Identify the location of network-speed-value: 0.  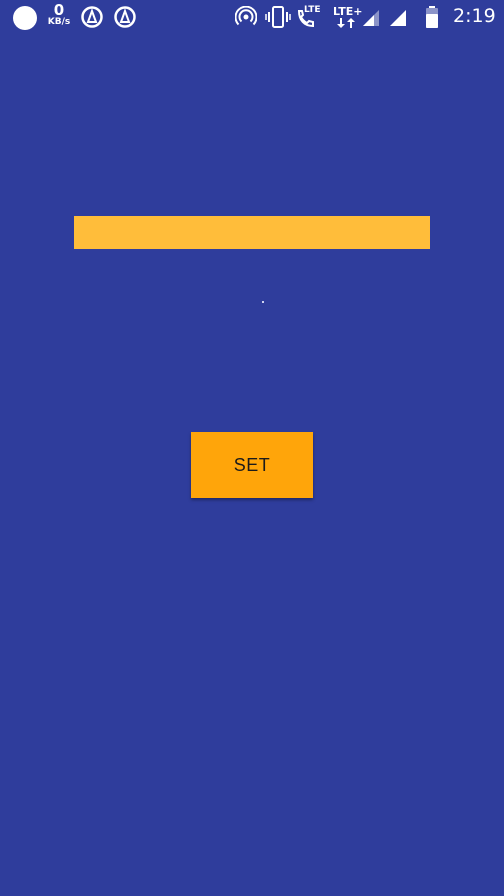
(59, 10).